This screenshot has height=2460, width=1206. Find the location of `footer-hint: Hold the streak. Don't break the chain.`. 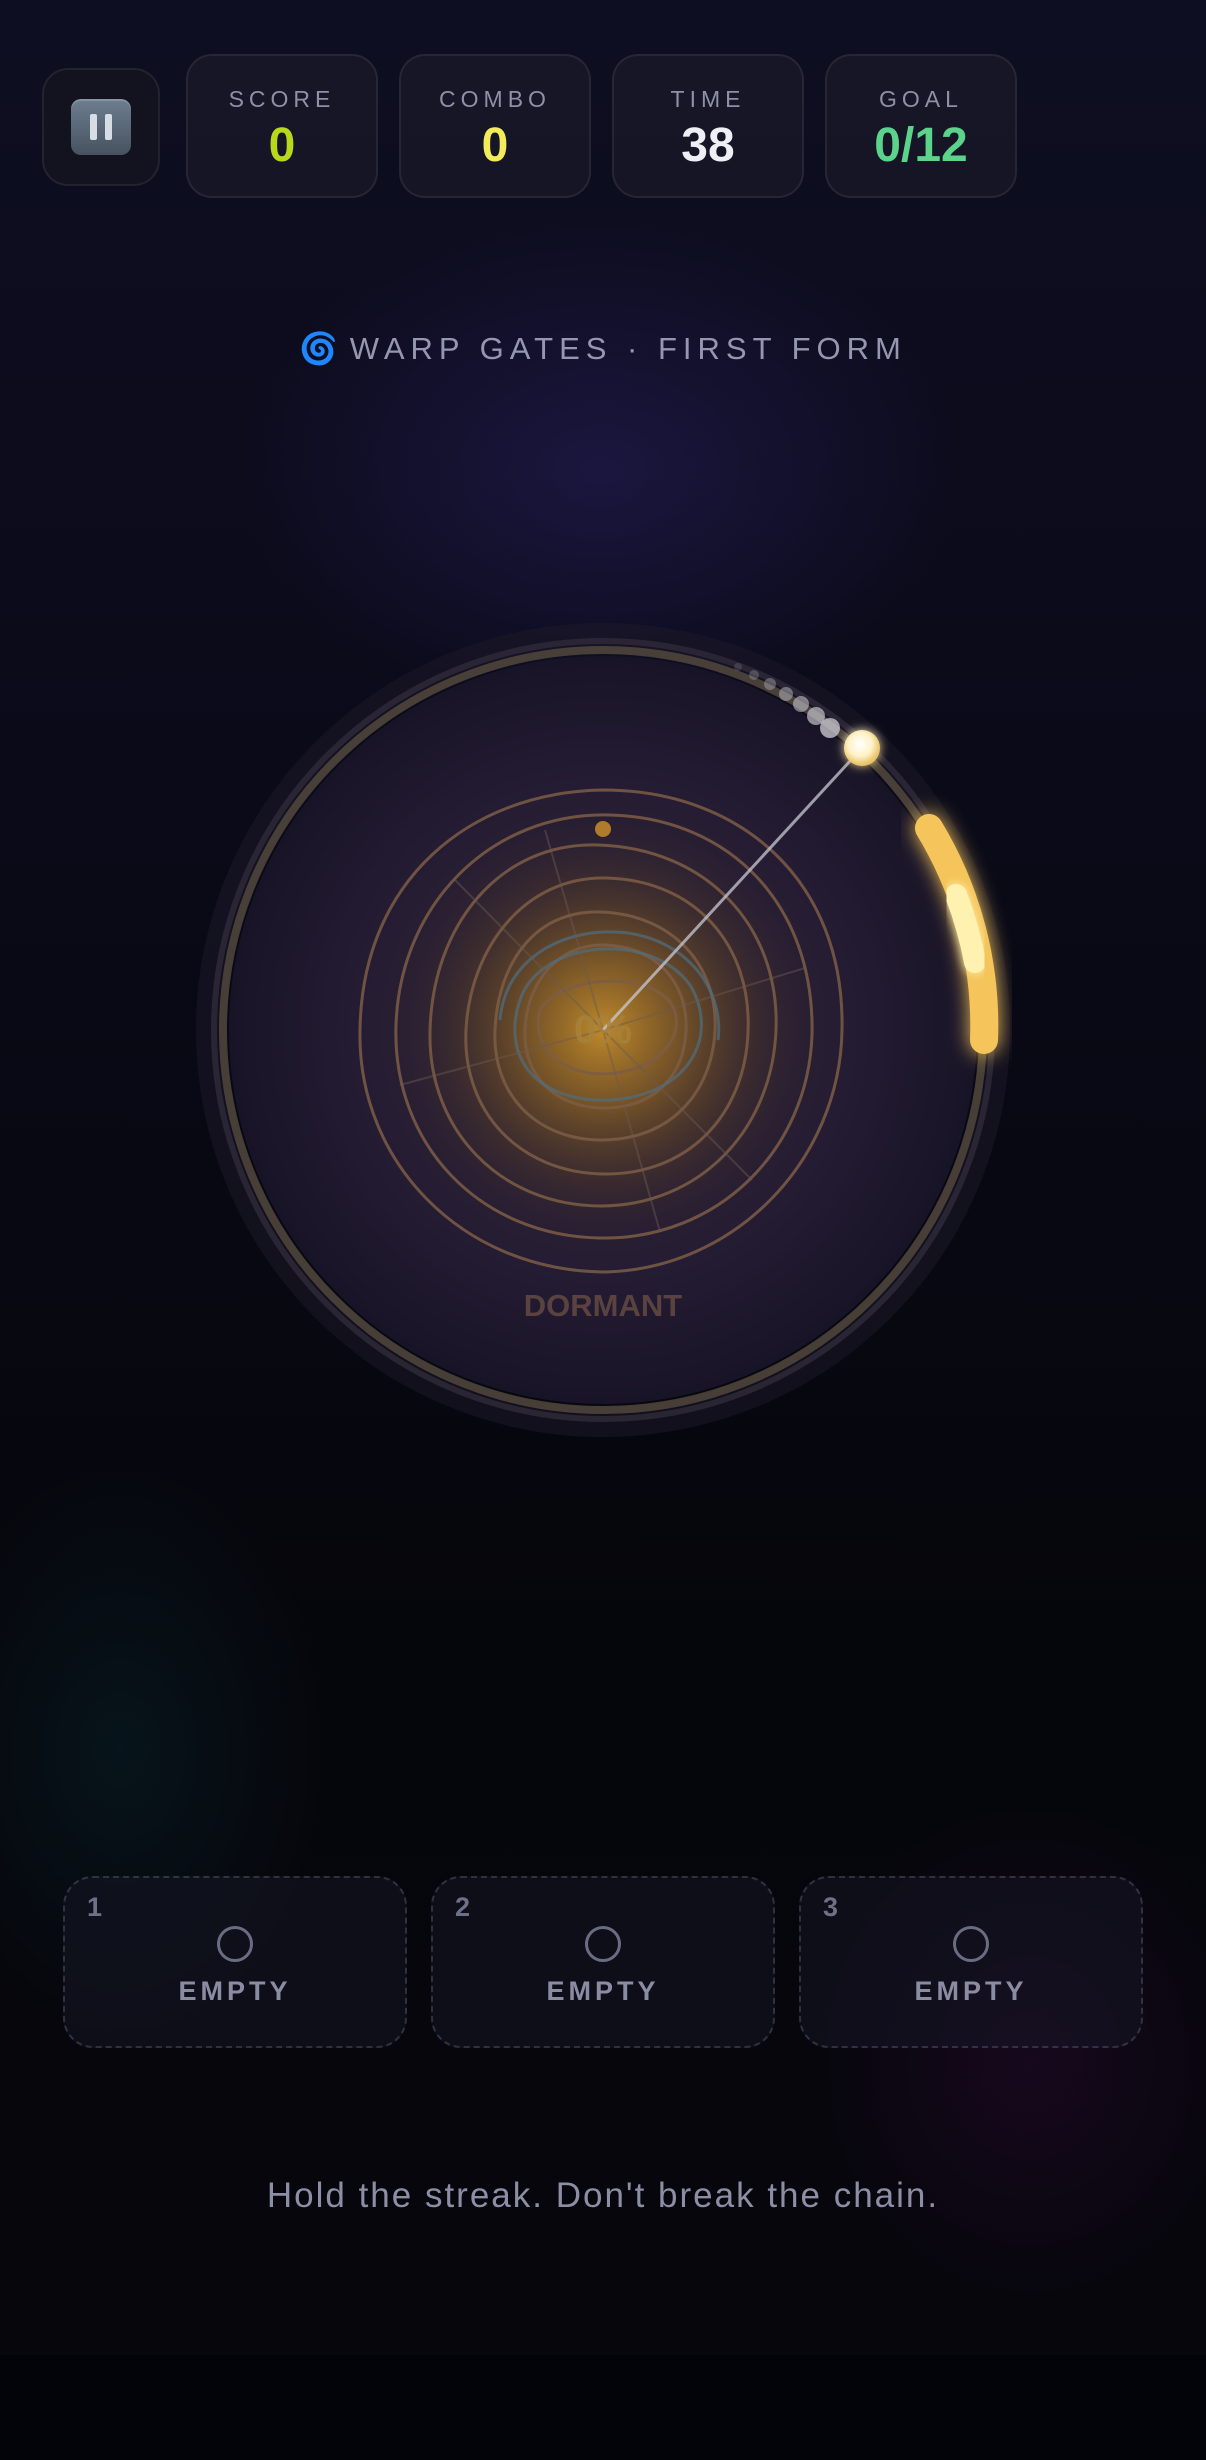

footer-hint: Hold the streak. Don't break the chain. is located at coordinates (603, 2195).